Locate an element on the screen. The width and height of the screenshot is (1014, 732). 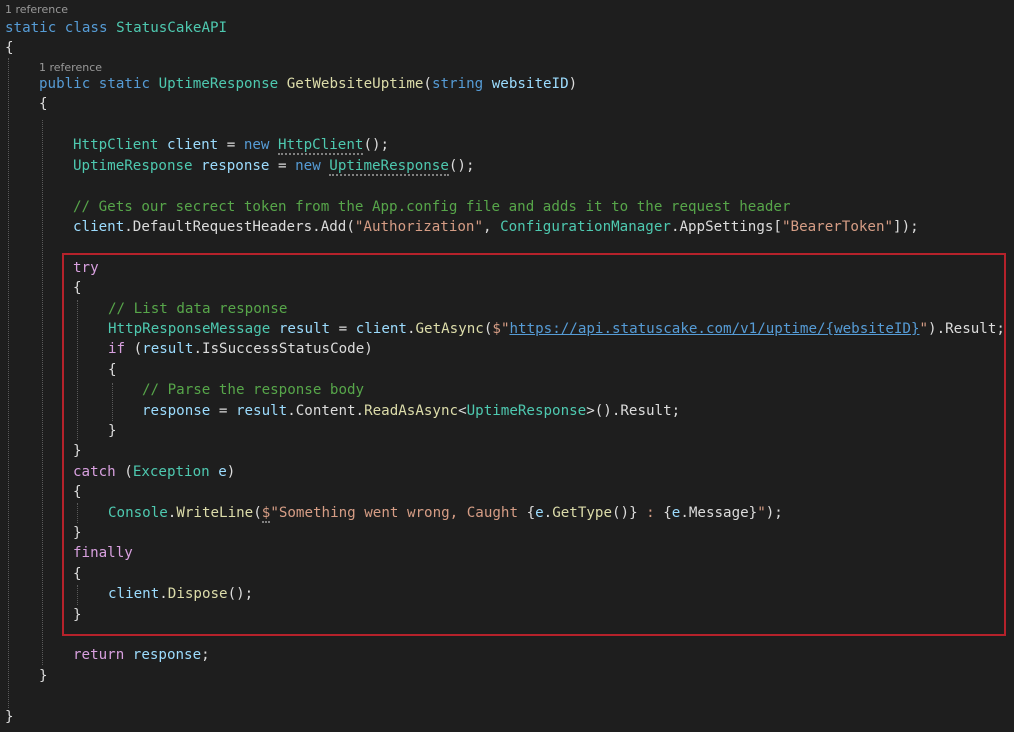
code-line-14: { is located at coordinates (112, 370).